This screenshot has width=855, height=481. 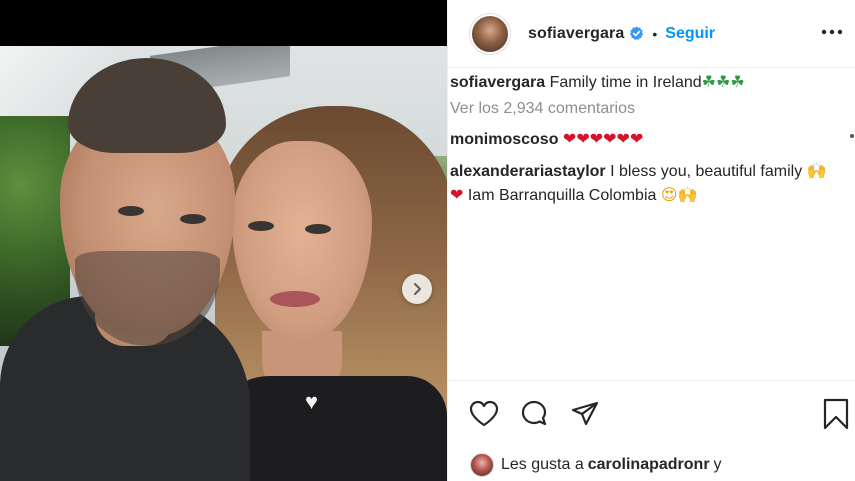 I want to click on comment-item-continued: ❤ Iam Barranquilla Colombia 😍🙌, so click(x=573, y=195).